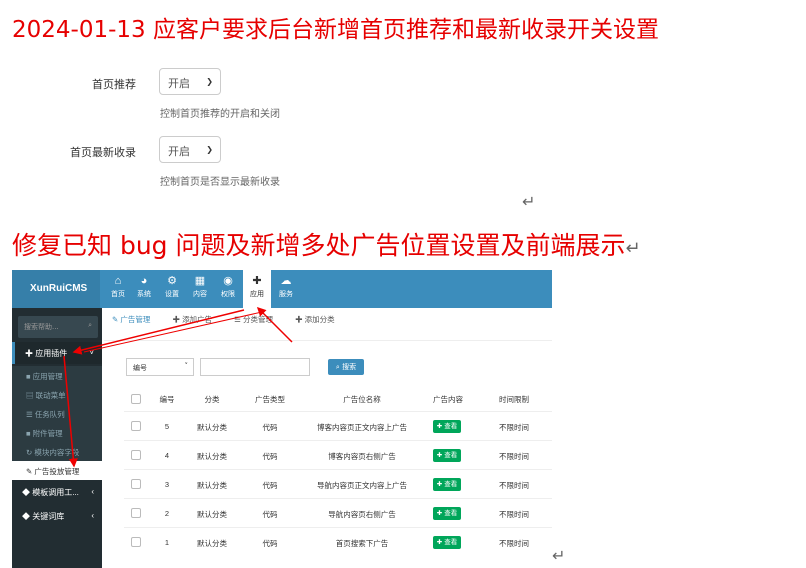 This screenshot has height=568, width=806. I want to click on arrow-line, so click(173, 332).